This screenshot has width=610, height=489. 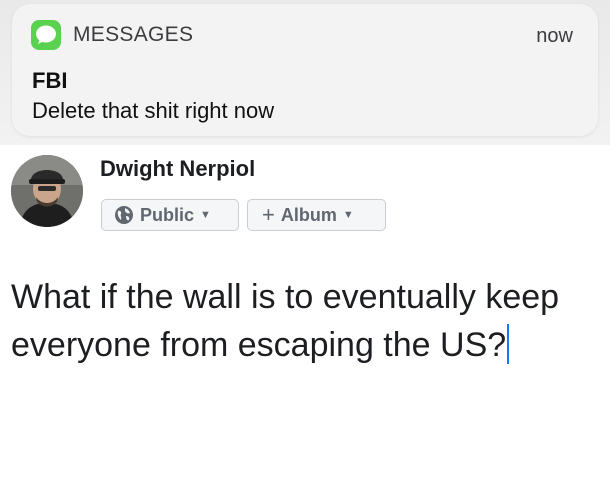 I want to click on globe-icon, so click(x=124, y=215).